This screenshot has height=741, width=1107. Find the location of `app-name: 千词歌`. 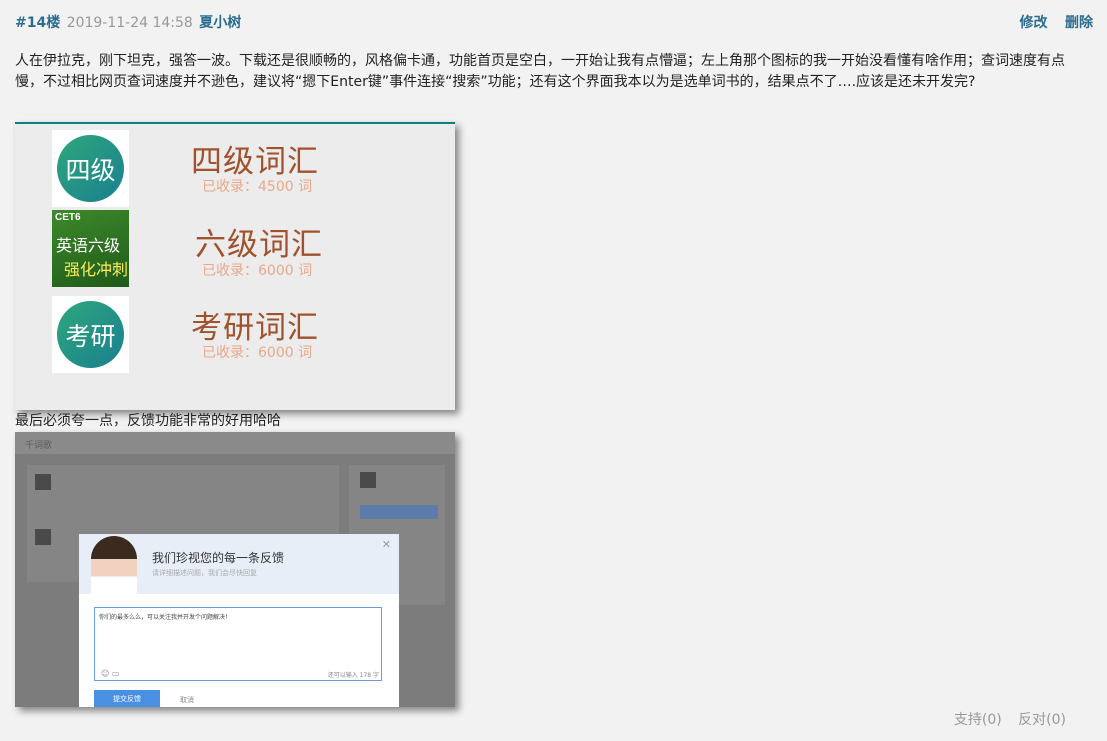

app-name: 千词歌 is located at coordinates (39, 446).